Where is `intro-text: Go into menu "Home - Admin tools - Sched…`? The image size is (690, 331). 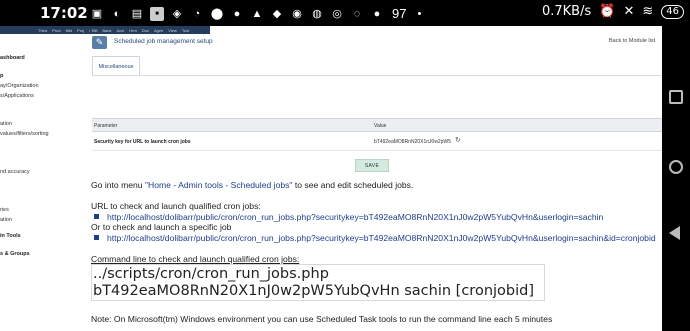
intro-text: Go into menu "Home - Admin tools - Sched… is located at coordinates (252, 185).